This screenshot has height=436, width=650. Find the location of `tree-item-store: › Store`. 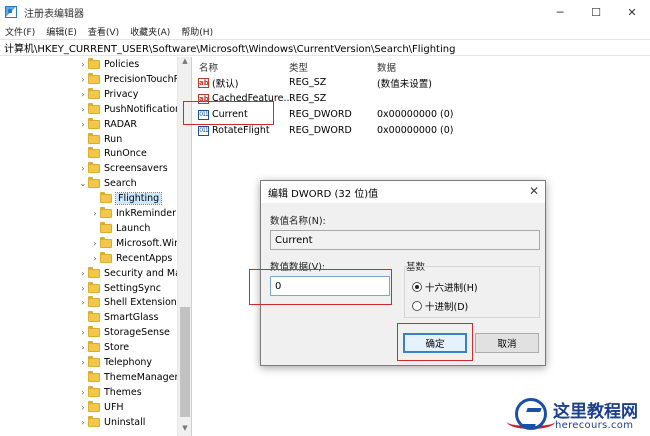

tree-item-store: › Store is located at coordinates (103, 347).